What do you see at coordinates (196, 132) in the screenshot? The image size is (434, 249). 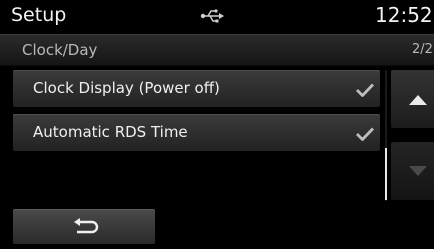 I see `list-item-automatic-rds-time: Automatic RDS Time` at bounding box center [196, 132].